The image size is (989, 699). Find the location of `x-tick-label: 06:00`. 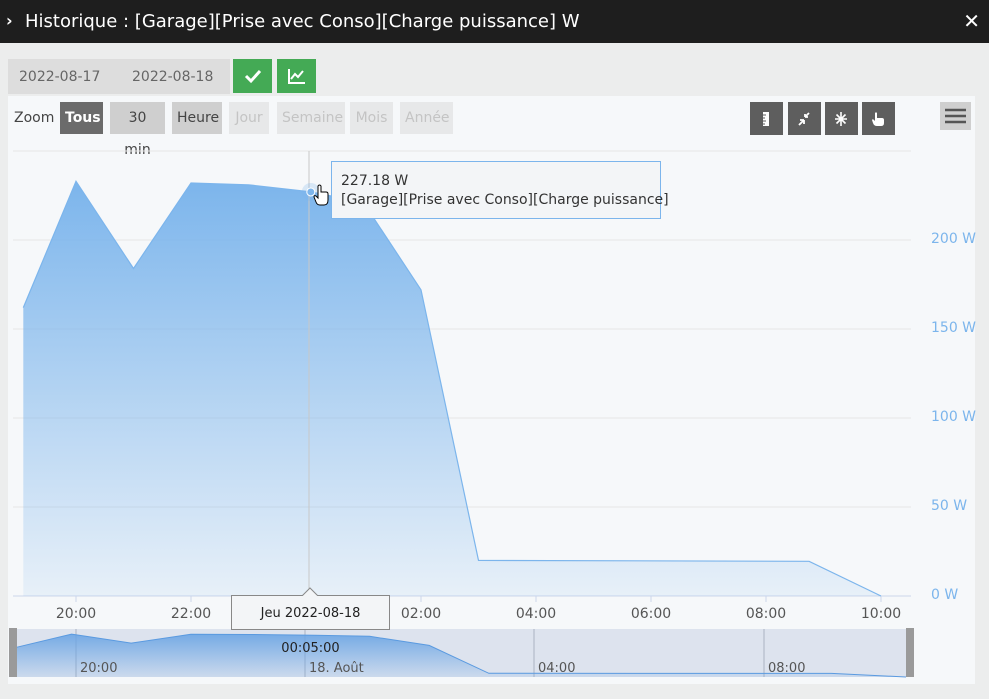

x-tick-label: 06:00 is located at coordinates (651, 614).